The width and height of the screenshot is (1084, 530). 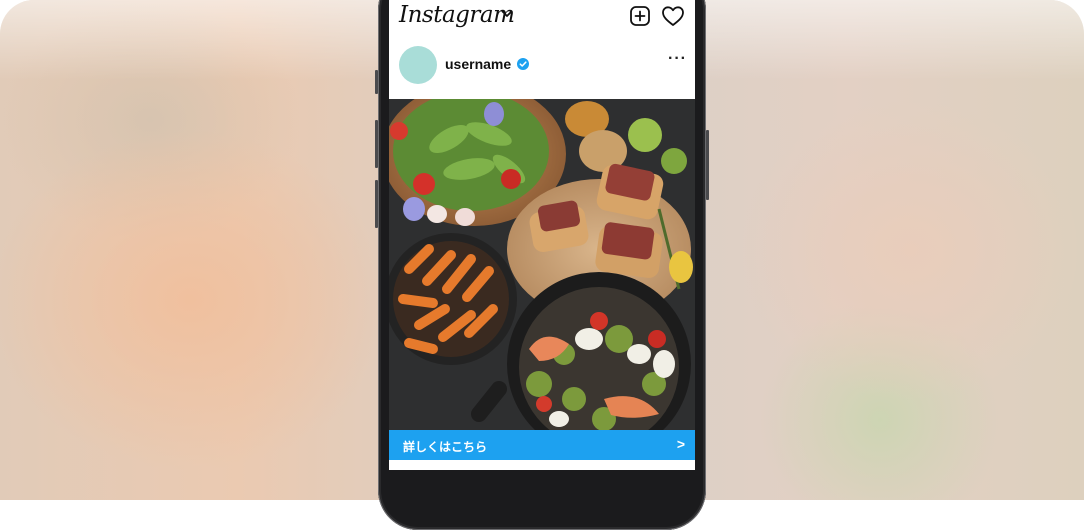 I want to click on learn-more-banner: 詳しくはこちら >, so click(x=542, y=445).